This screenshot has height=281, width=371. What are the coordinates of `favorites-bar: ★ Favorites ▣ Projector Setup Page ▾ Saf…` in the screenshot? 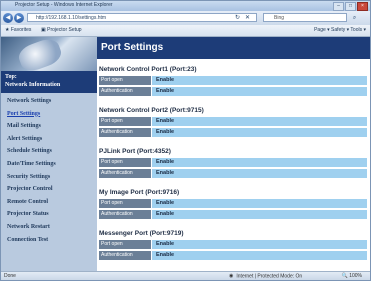 It's located at (185, 31).